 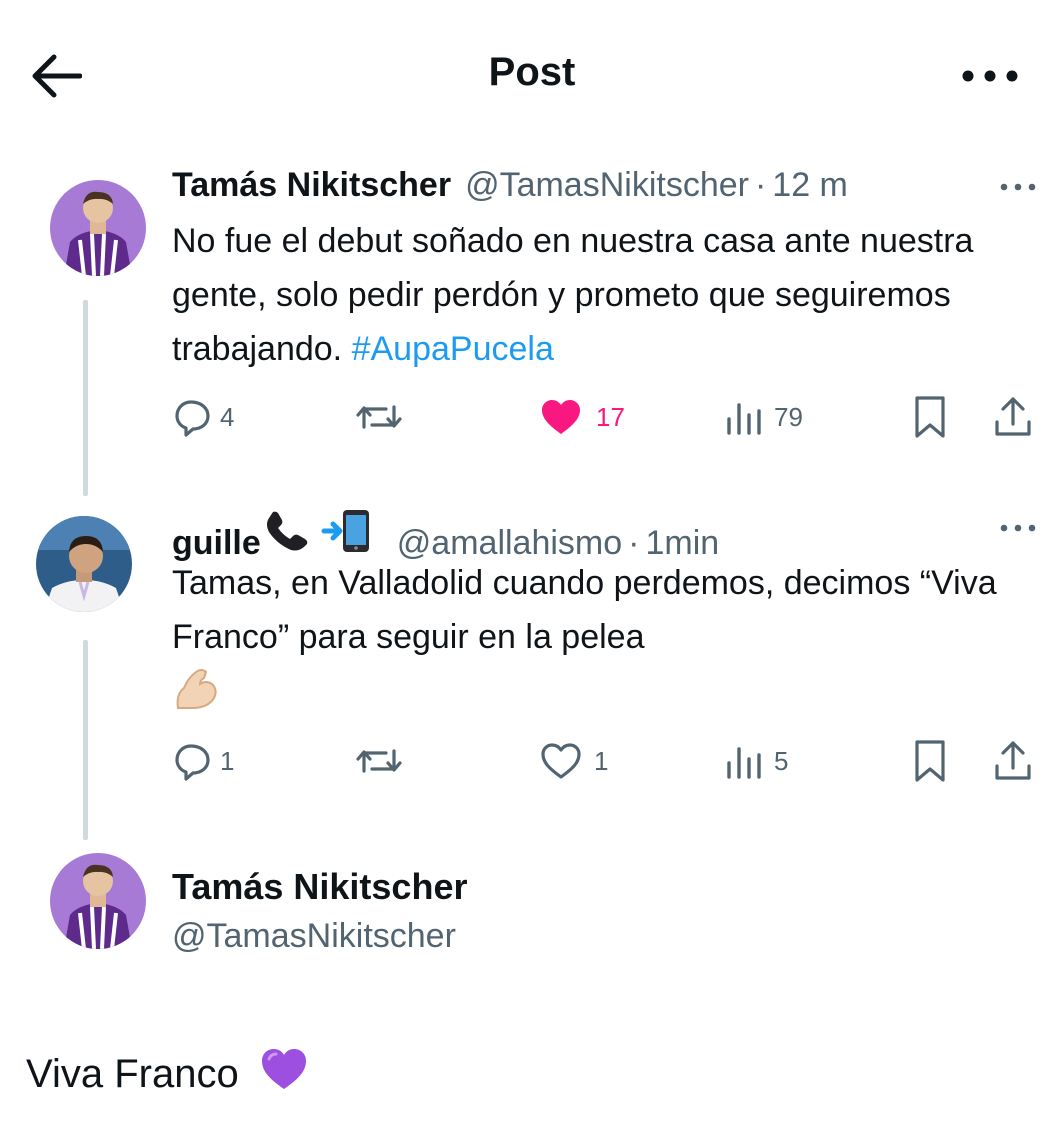 I want to click on tweet-header: guille @amallahismo · 1min, so click(x=445, y=535).